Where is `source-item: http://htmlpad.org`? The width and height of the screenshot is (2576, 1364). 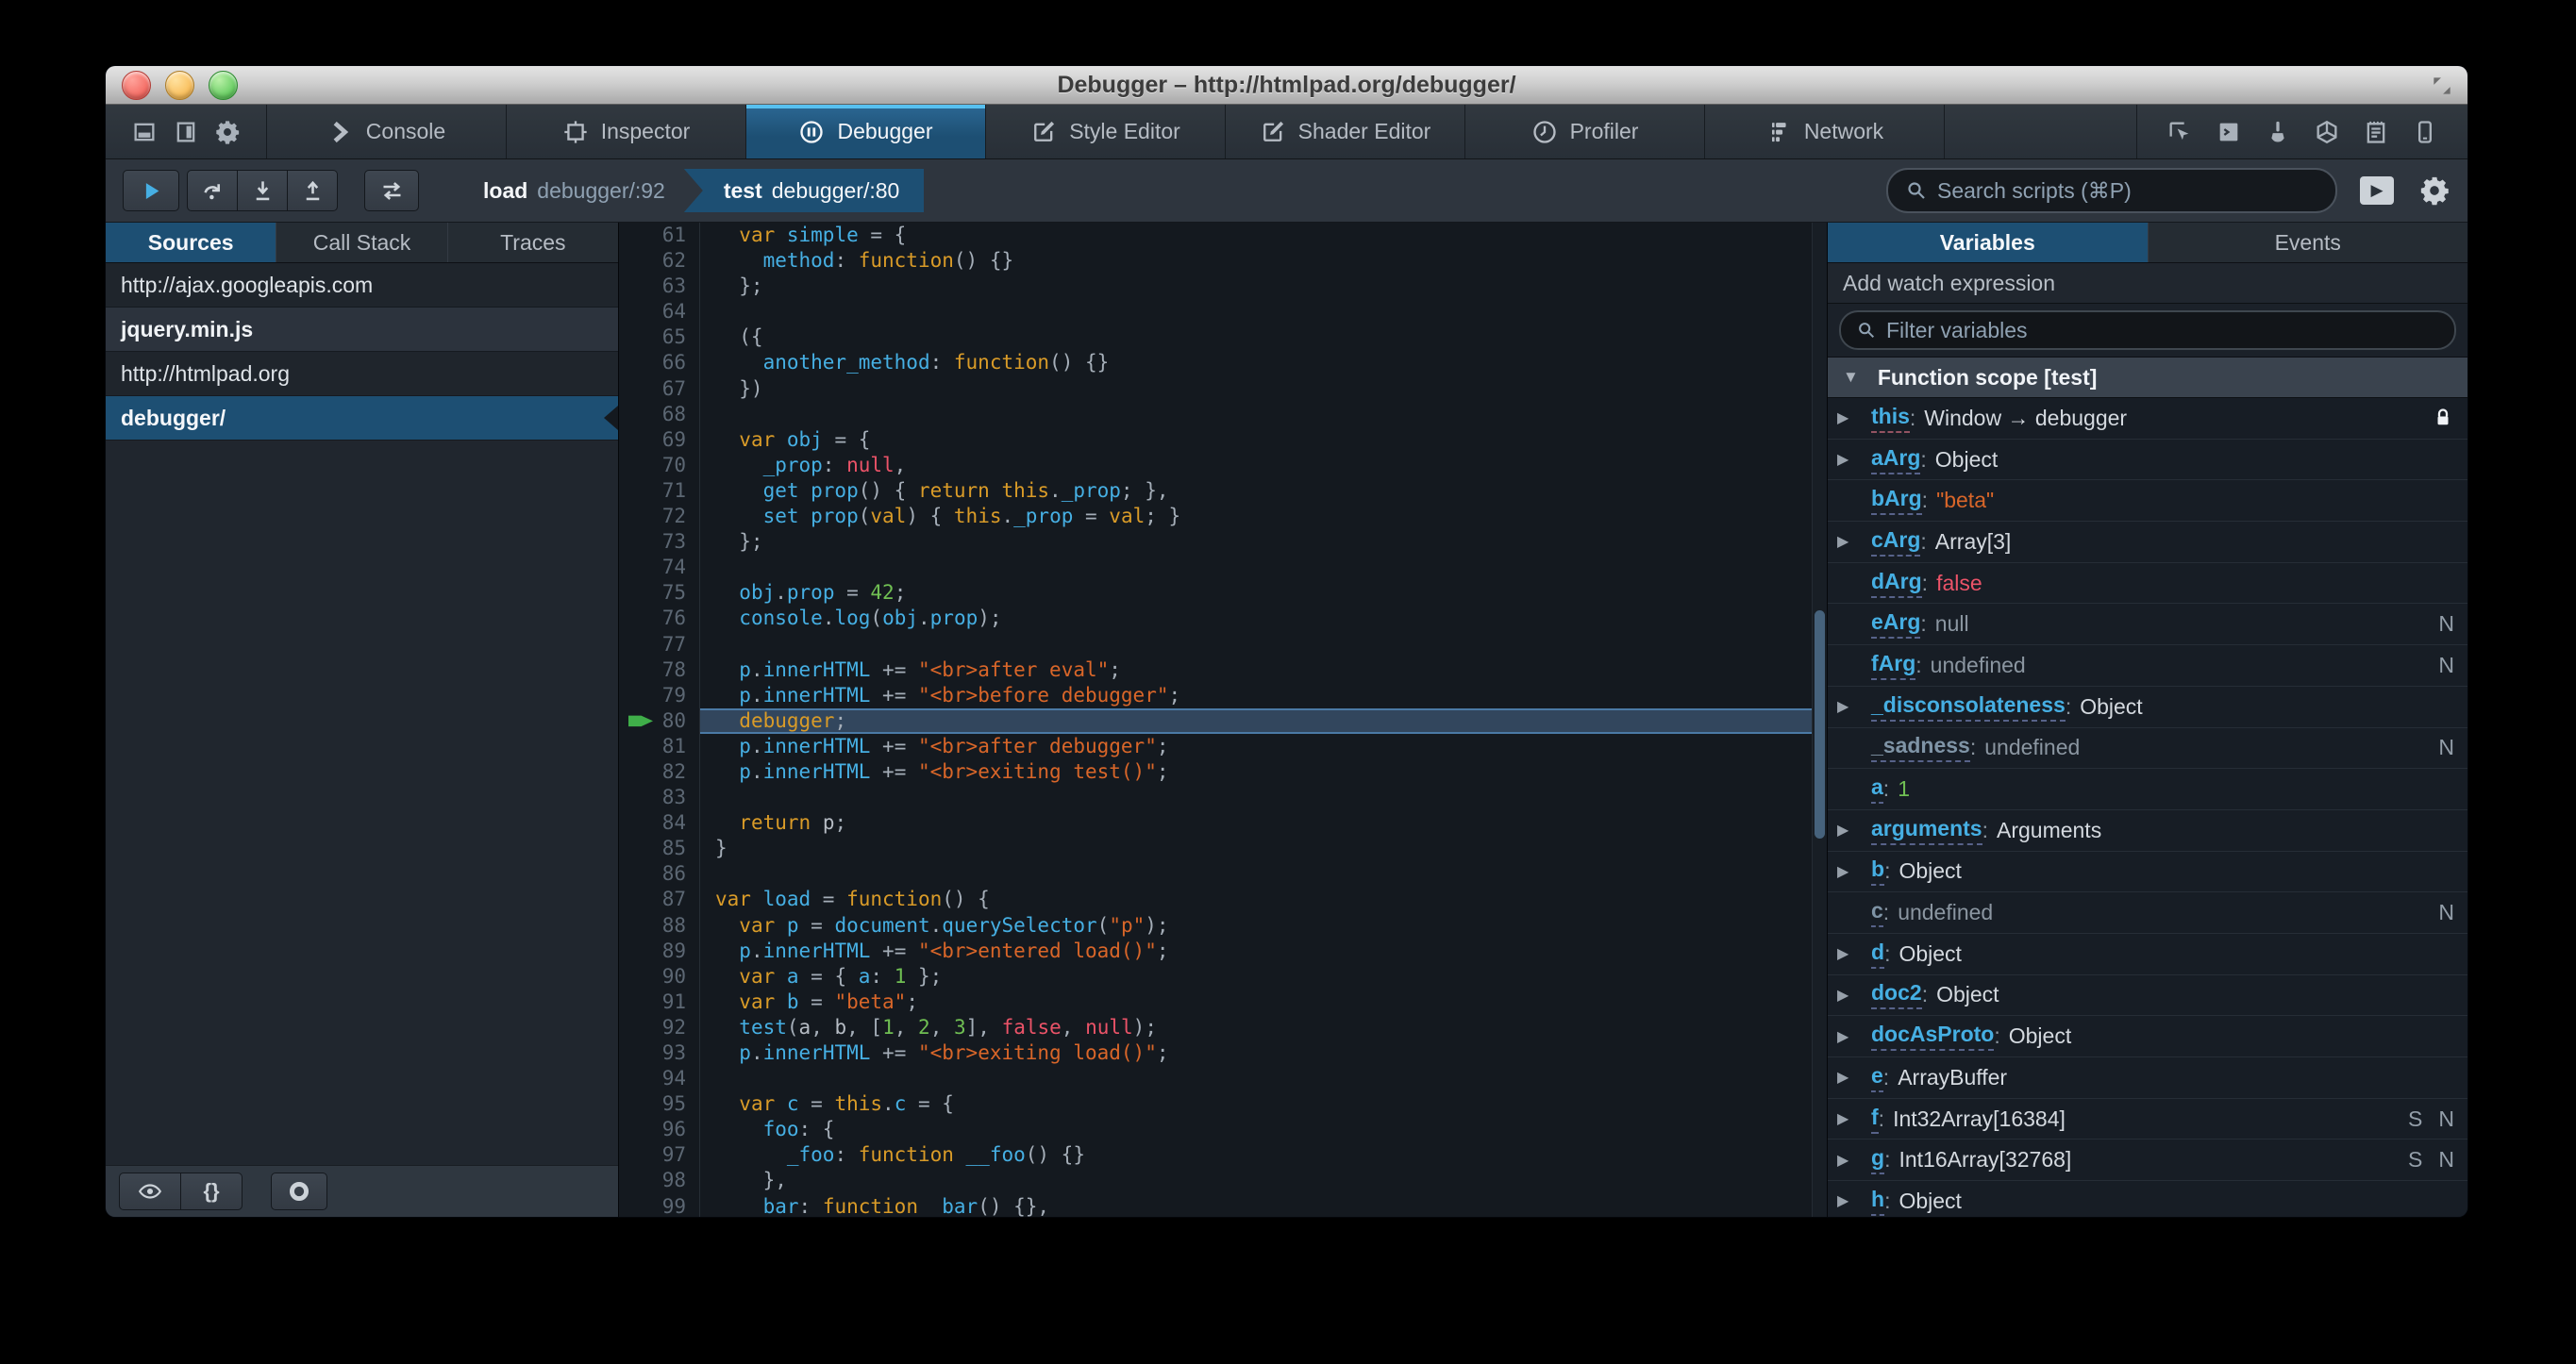 source-item: http://htmlpad.org is located at coordinates (362, 374).